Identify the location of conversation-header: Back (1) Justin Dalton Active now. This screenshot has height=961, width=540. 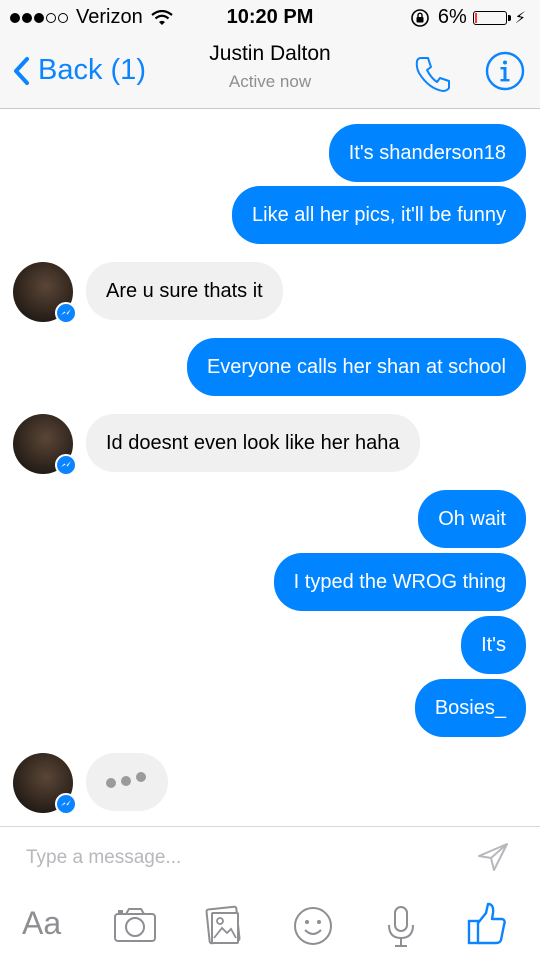
(270, 72).